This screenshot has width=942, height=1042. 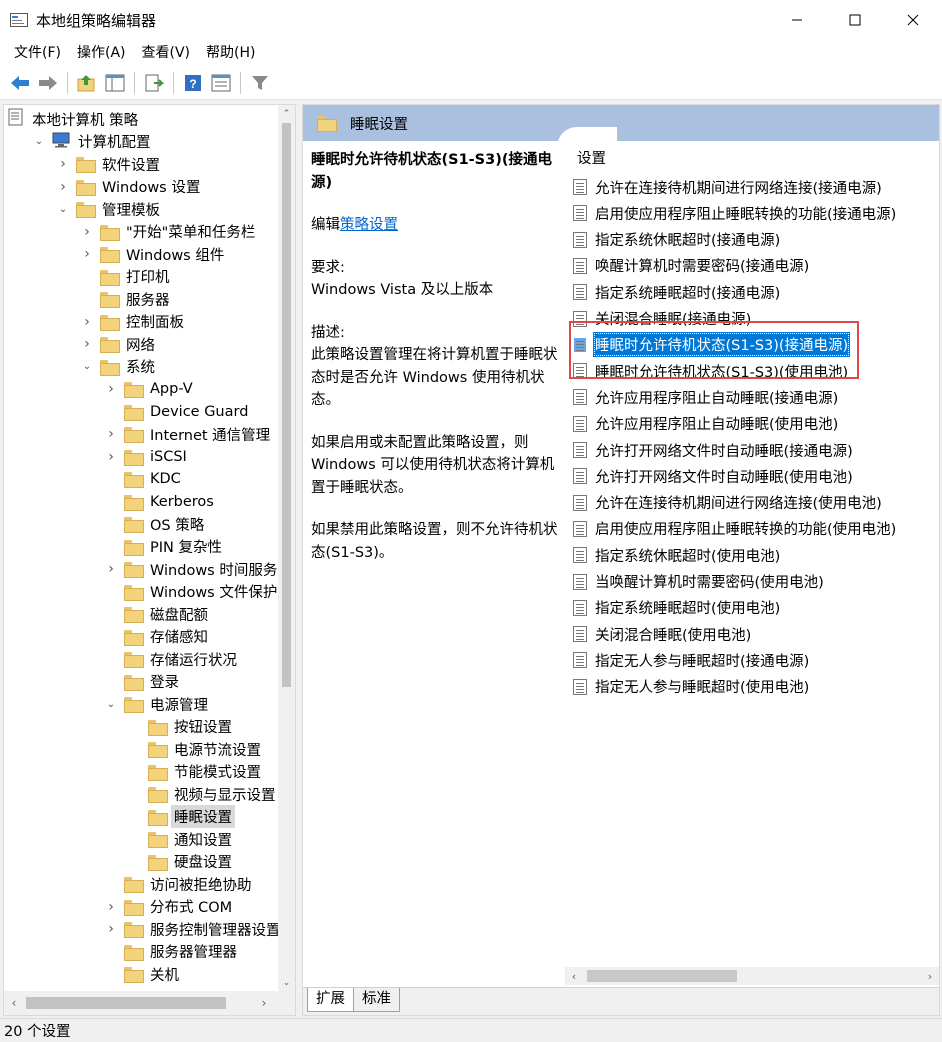 What do you see at coordinates (93, 142) in the screenshot?
I see `tree-item: ⌄ 计算机配置` at bounding box center [93, 142].